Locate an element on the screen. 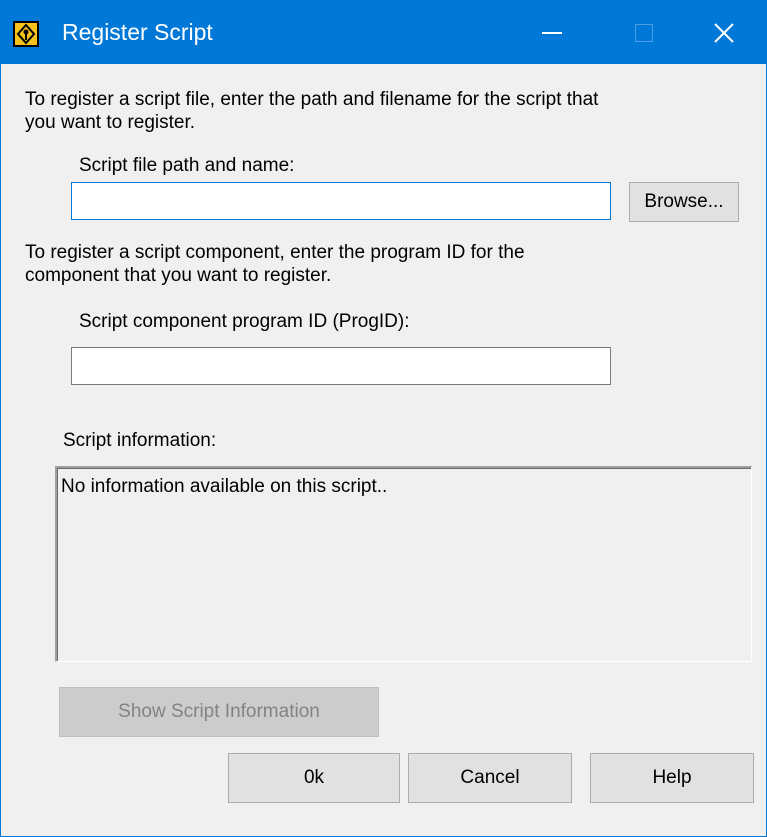 This screenshot has width=767, height=837. maximize-button is located at coordinates (644, 32).